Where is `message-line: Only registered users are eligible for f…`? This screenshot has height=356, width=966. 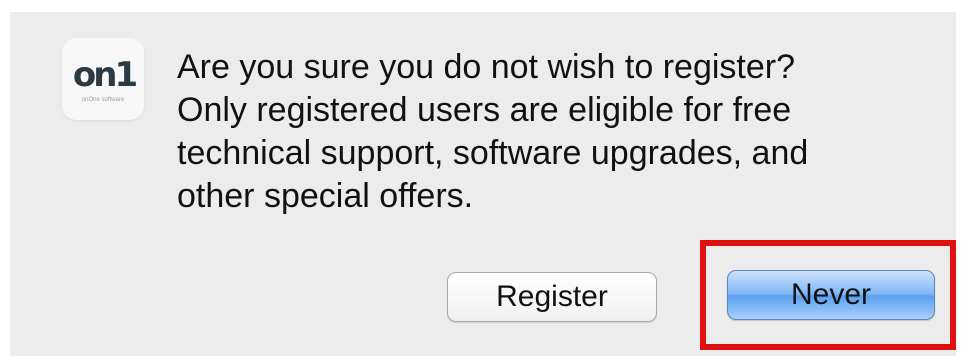
message-line: Only registered users are eligible for f… is located at coordinates (484, 110).